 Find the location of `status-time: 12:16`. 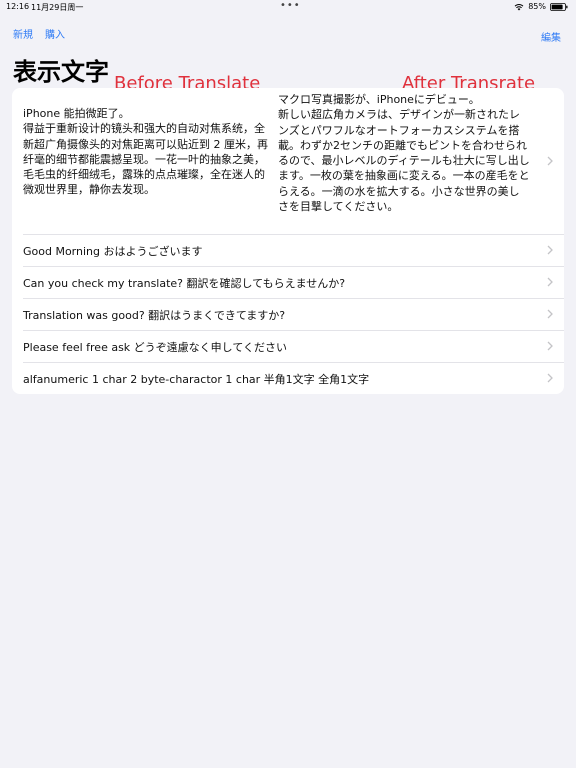

status-time: 12:16 is located at coordinates (18, 6).